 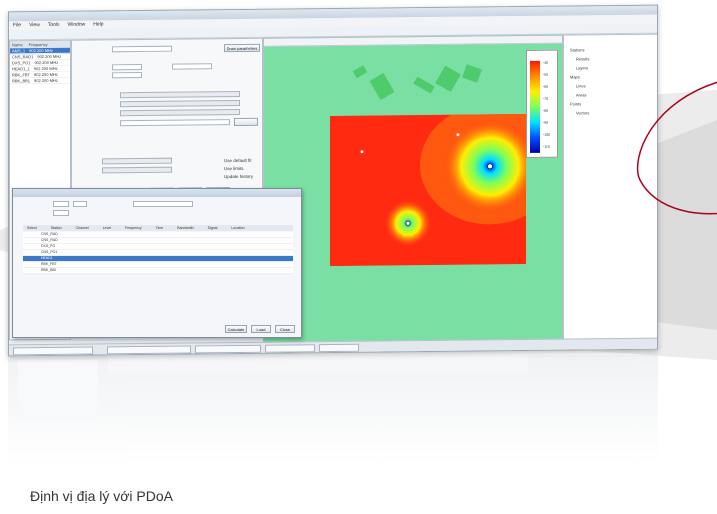 I want to click on draw-parameters-button: Draw parameters, so click(x=242, y=48).